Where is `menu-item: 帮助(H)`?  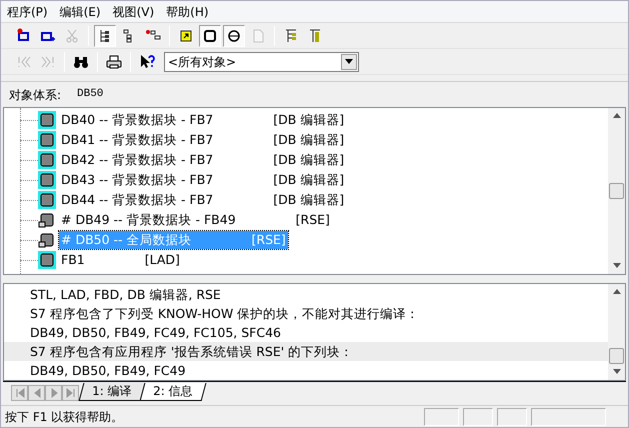
menu-item: 帮助(H) is located at coordinates (187, 11).